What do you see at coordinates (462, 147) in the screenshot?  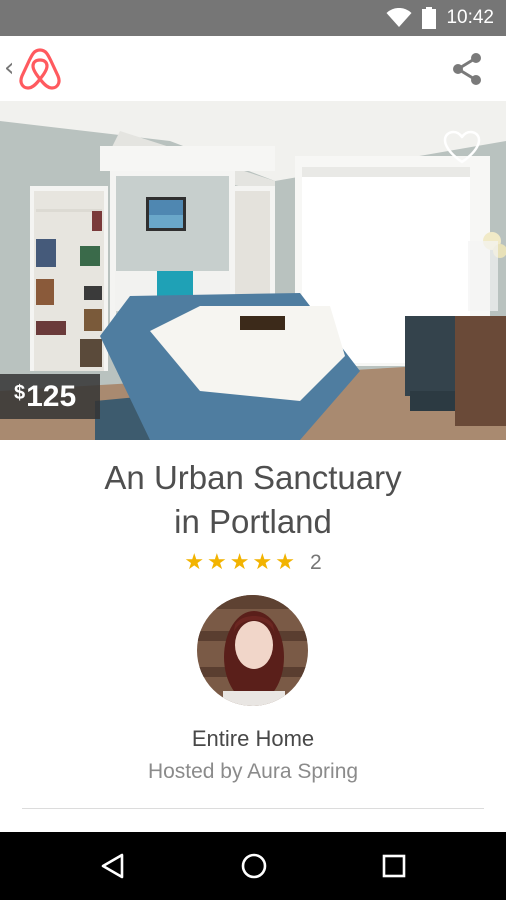 I see `heart-icon` at bounding box center [462, 147].